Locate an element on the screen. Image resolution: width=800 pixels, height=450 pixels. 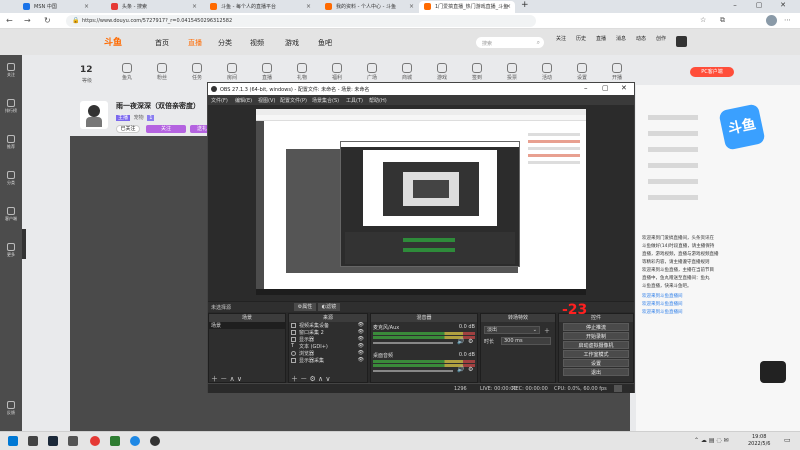
source-item: 窗口采集 2 👁 is located at coordinates (328, 332).